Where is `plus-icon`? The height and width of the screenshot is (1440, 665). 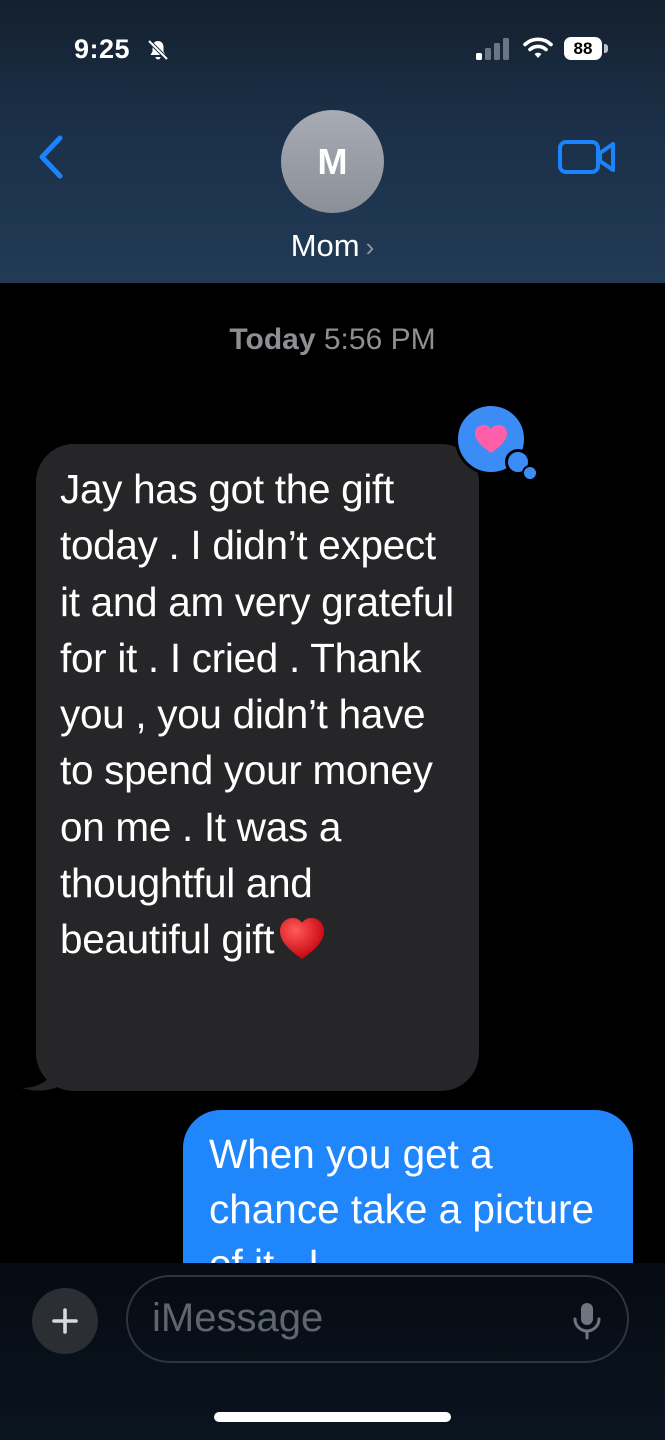
plus-icon is located at coordinates (65, 1321).